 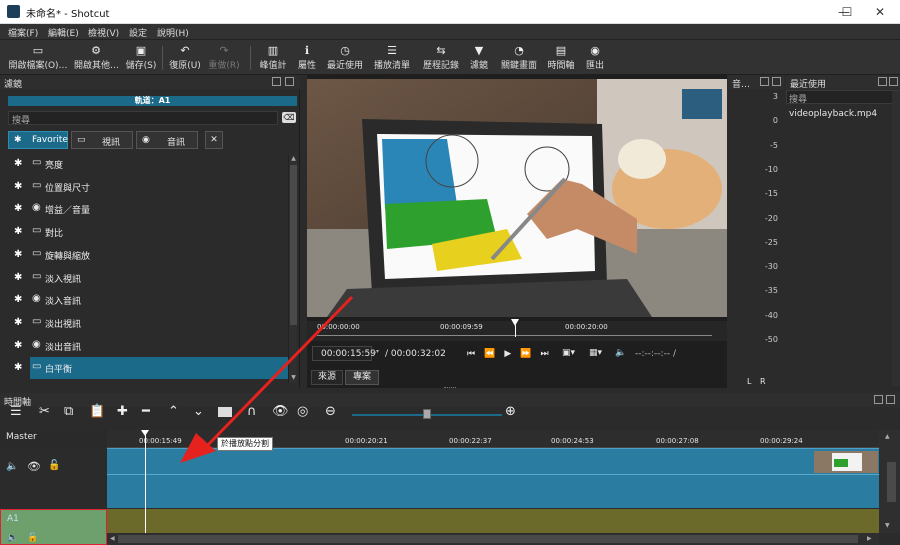 What do you see at coordinates (307, 58) in the screenshot?
I see `toolbar-button-info: ℹ 屬性` at bounding box center [307, 58].